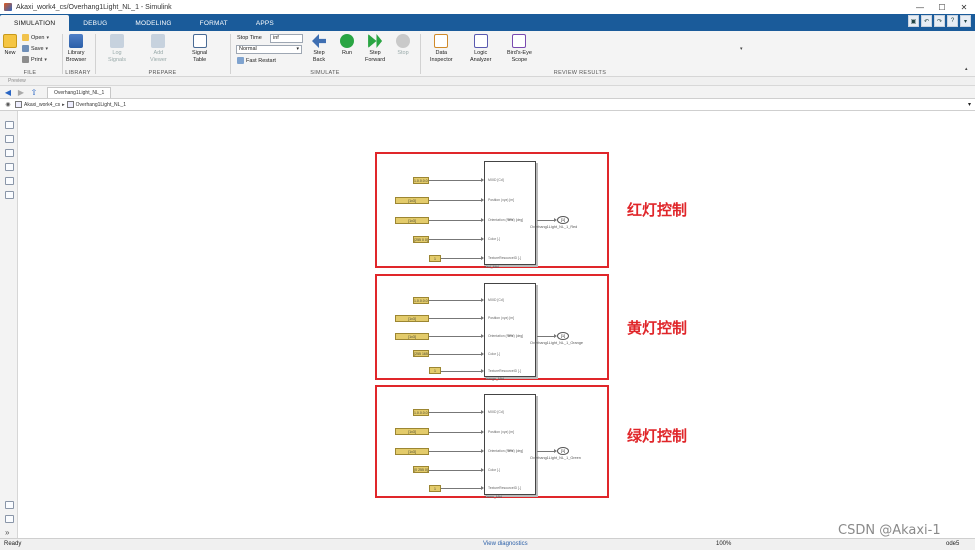  What do you see at coordinates (265, 23) in the screenshot?
I see `tab-apps: APPS` at bounding box center [265, 23].